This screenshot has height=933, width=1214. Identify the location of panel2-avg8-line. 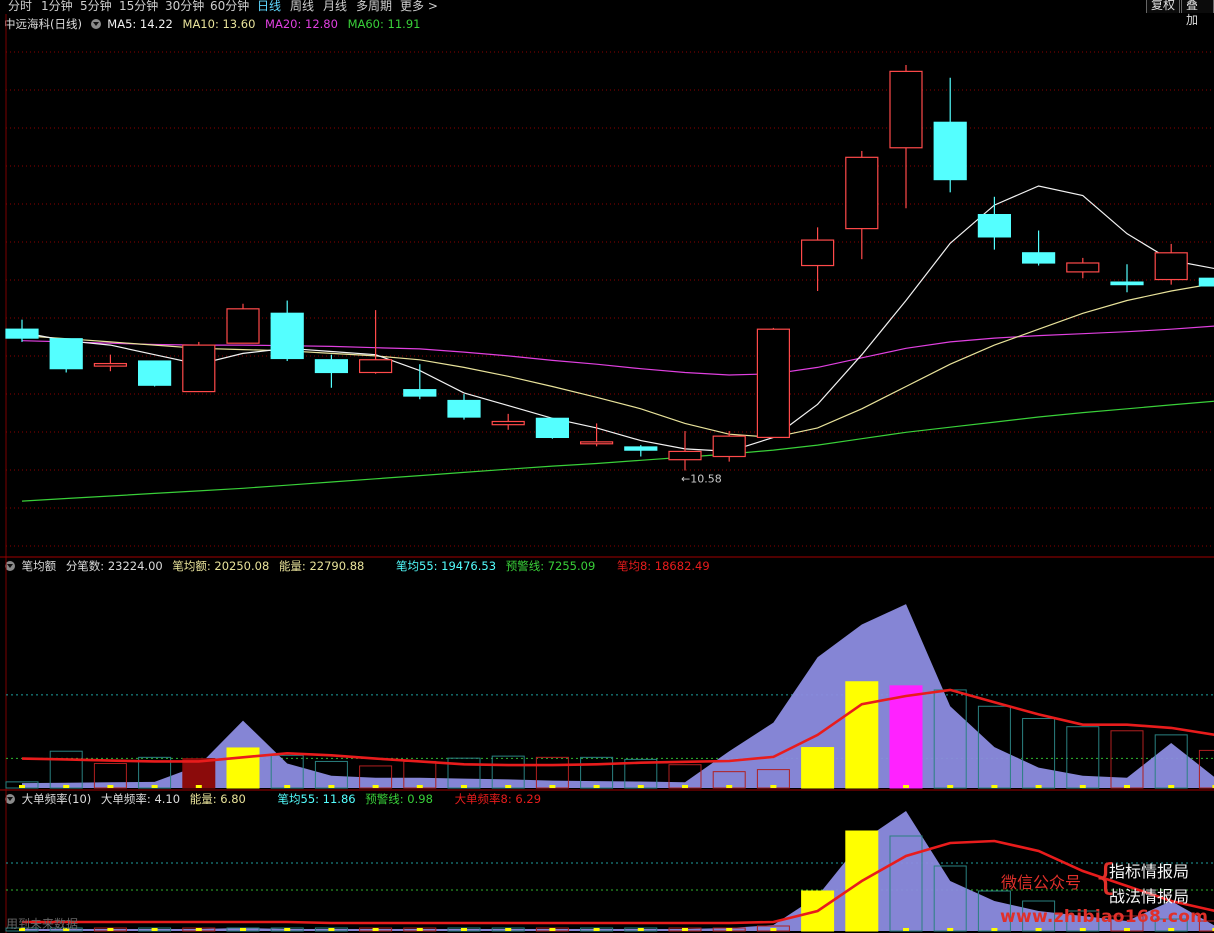
(617, 727).